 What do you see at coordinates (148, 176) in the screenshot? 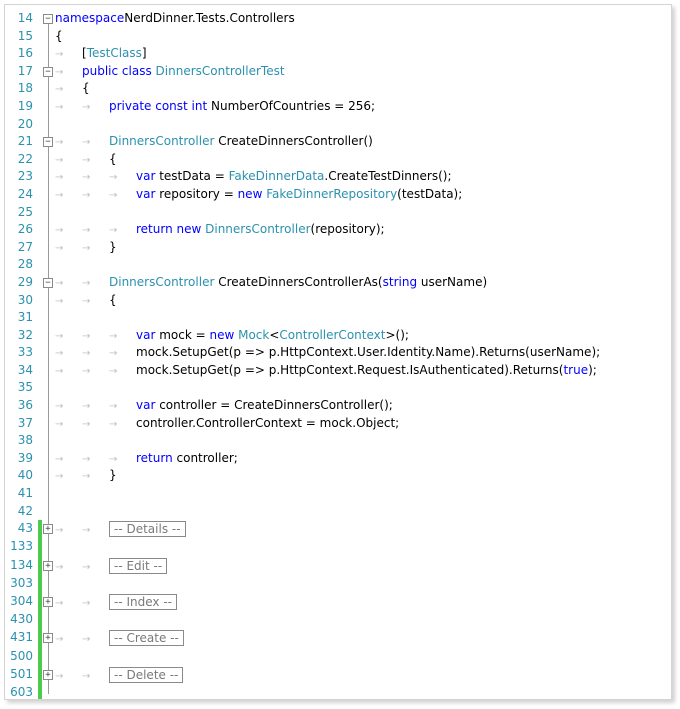
I see `keyword-token: var` at bounding box center [148, 176].